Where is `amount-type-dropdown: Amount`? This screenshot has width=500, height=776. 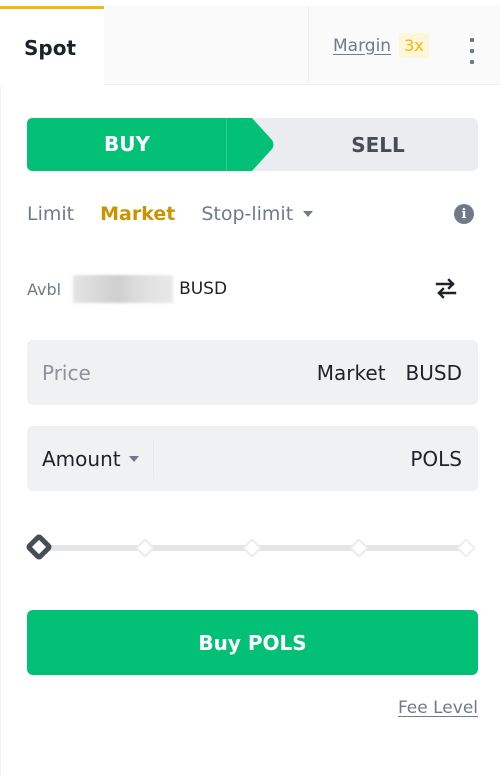 amount-type-dropdown: Amount is located at coordinates (90, 459).